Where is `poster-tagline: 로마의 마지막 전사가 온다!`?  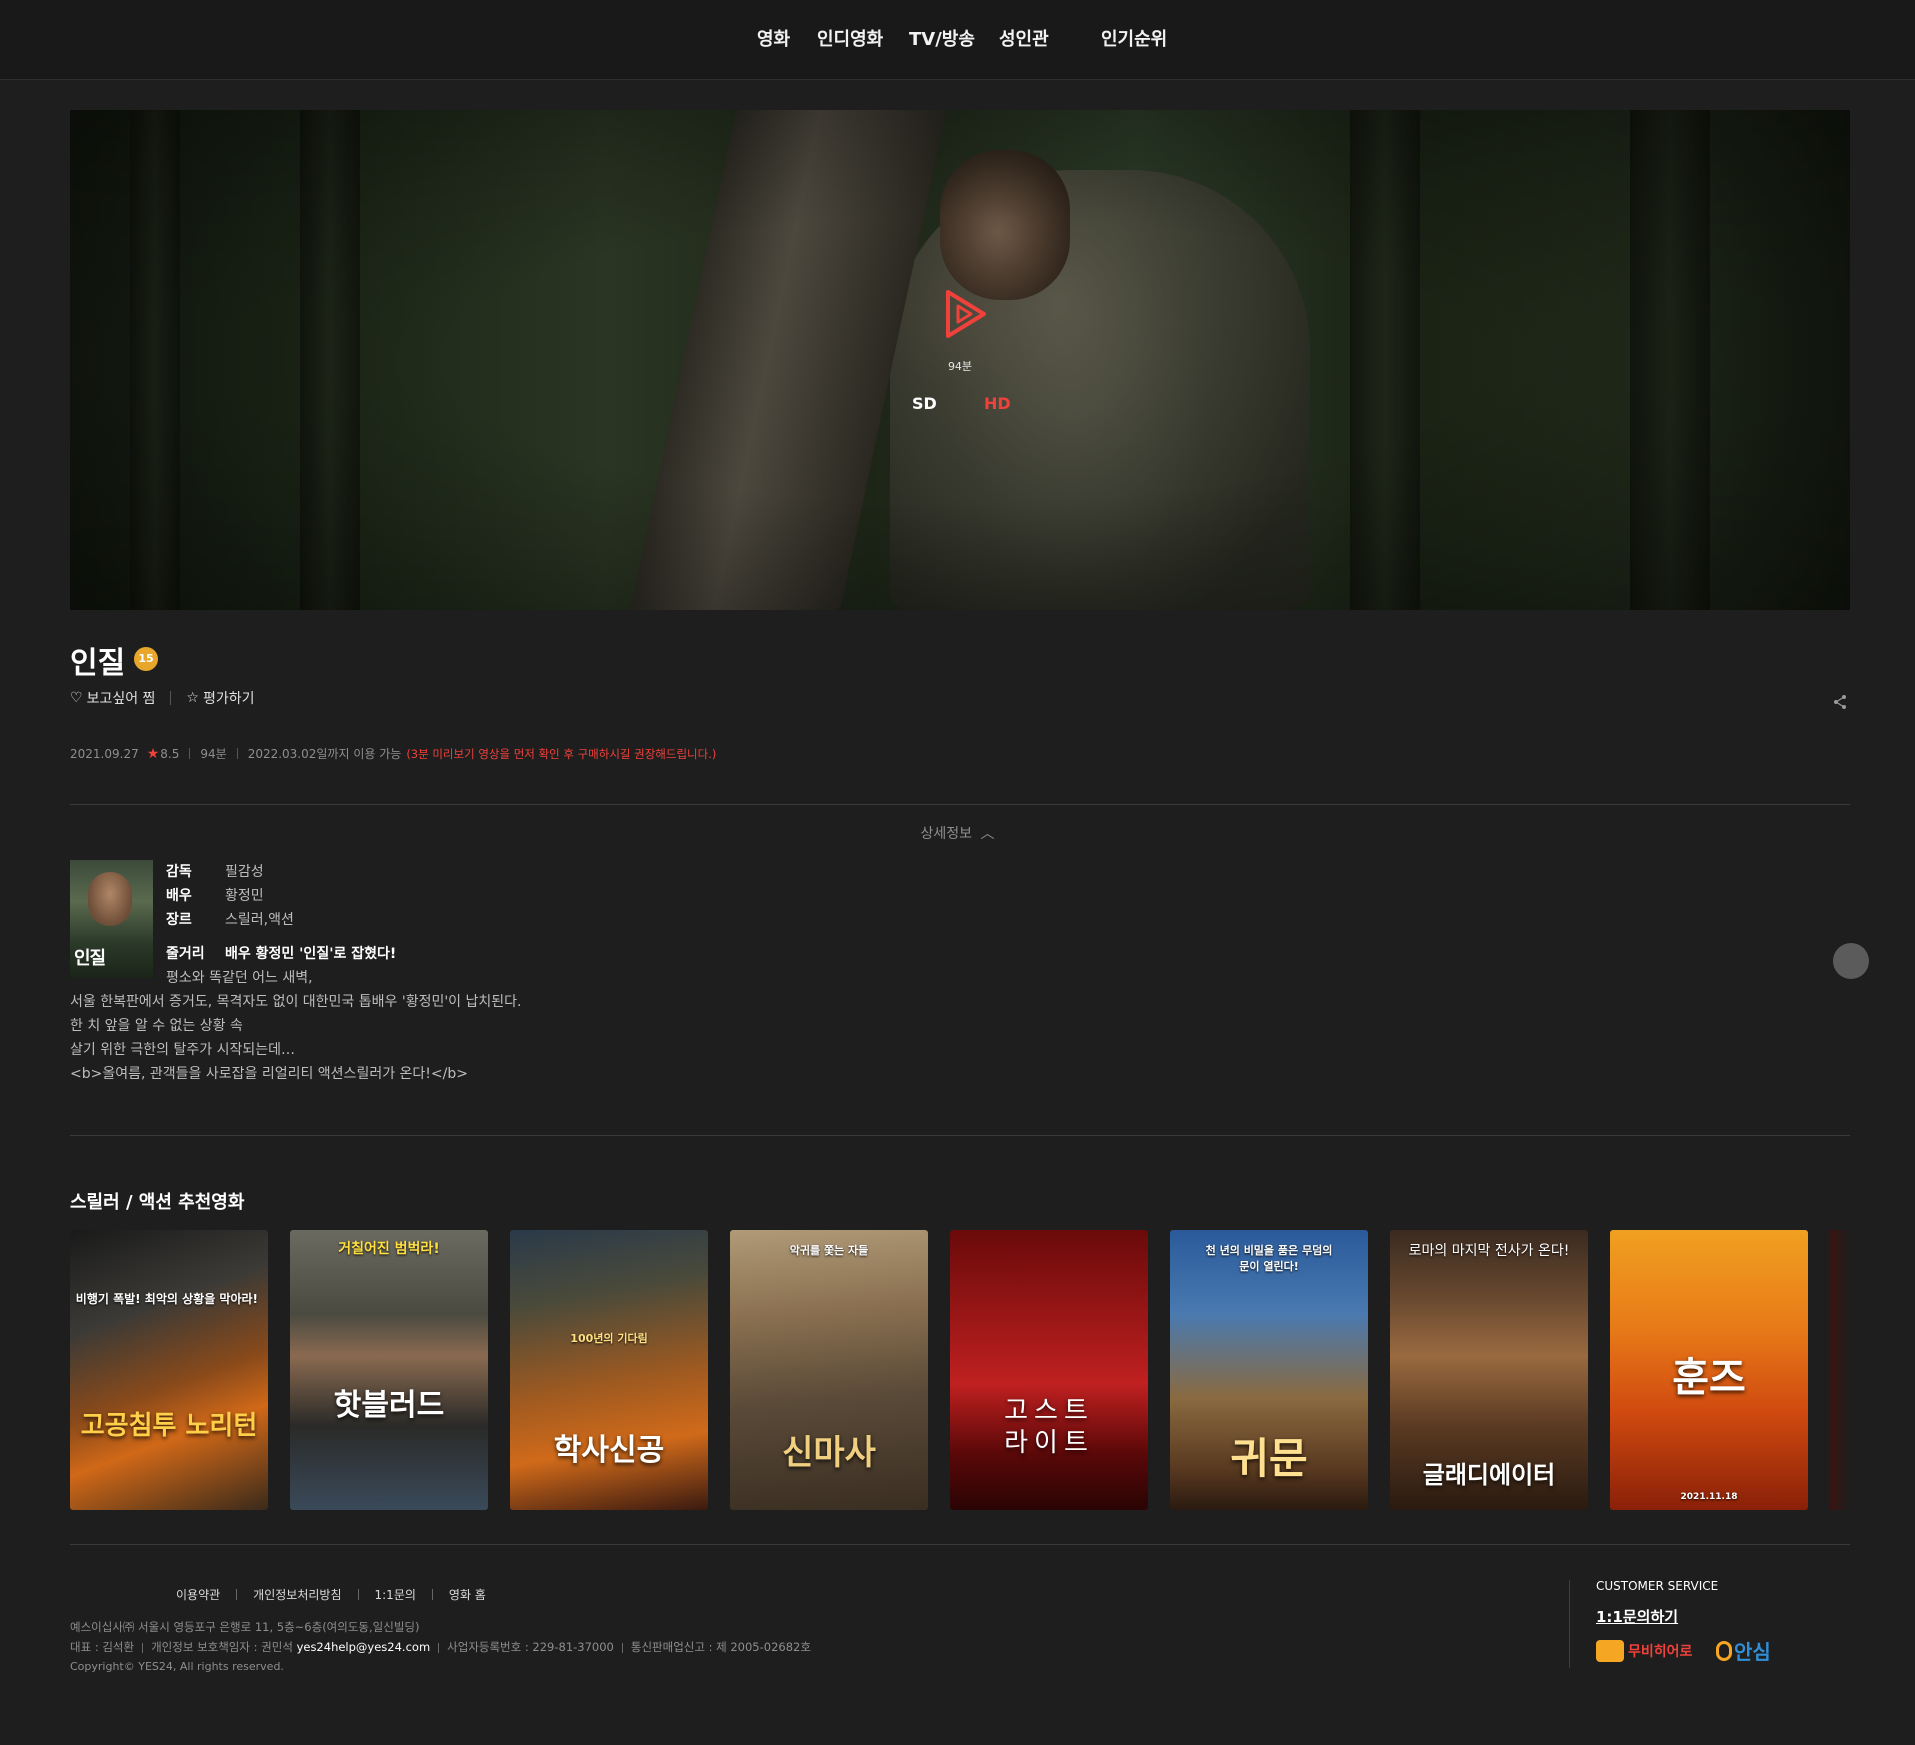 poster-tagline: 로마의 마지막 전사가 온다! is located at coordinates (1489, 1251).